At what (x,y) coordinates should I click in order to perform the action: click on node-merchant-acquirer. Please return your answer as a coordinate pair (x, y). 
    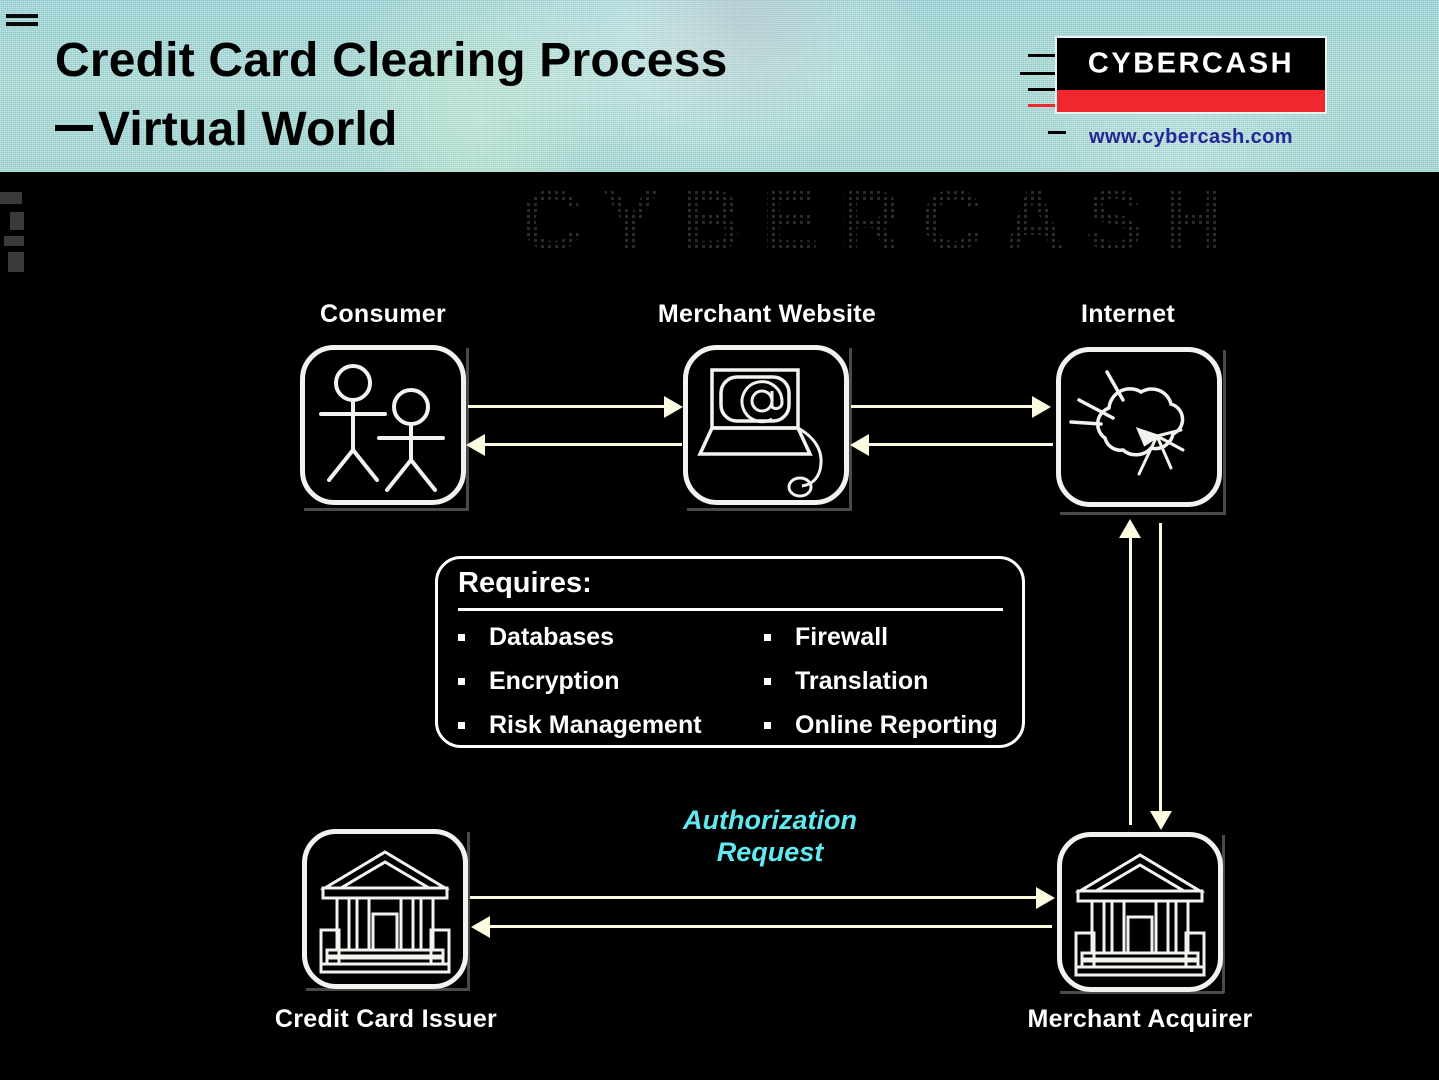
    Looking at the image, I should click on (1140, 912).